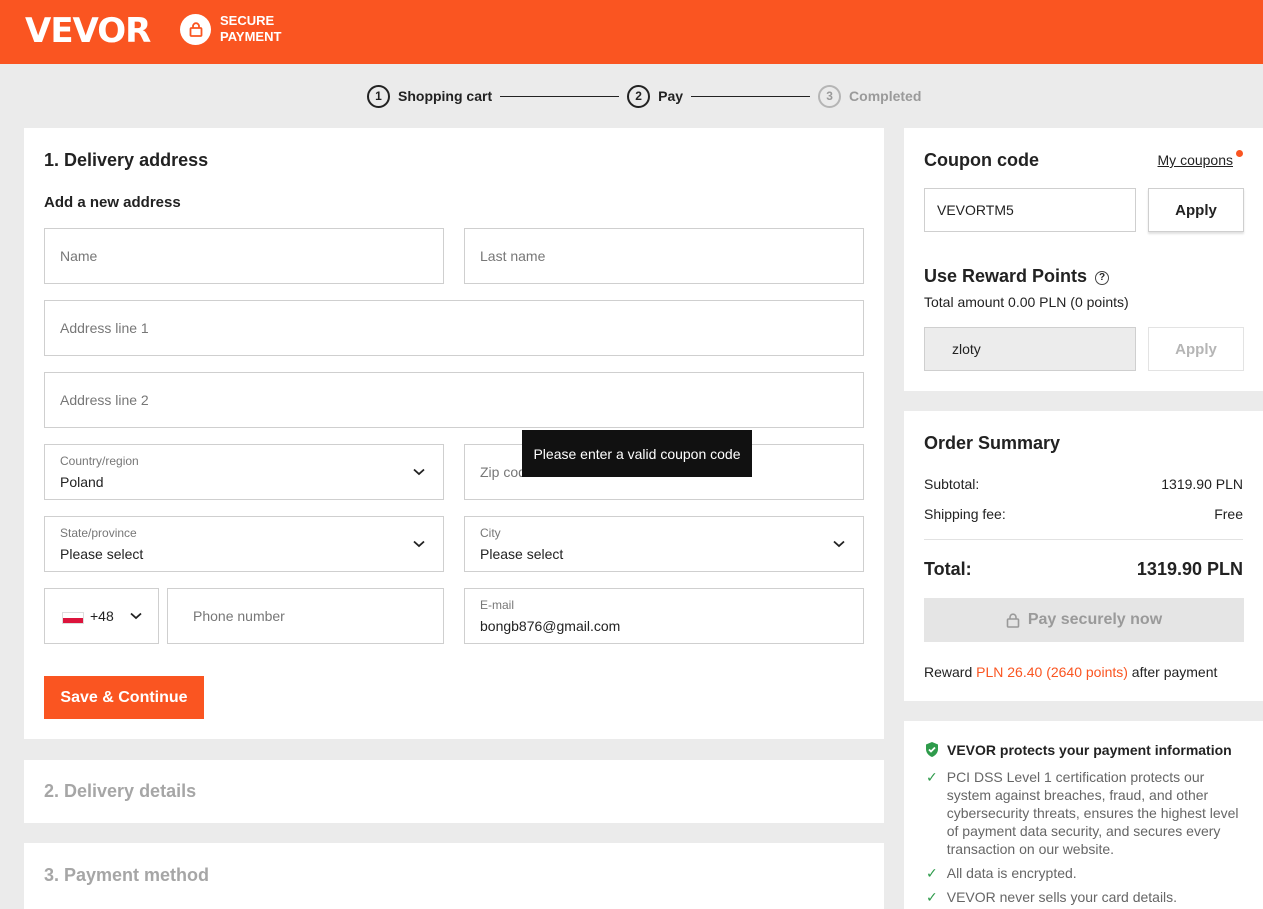 This screenshot has height=909, width=1263. What do you see at coordinates (88, 31) in the screenshot?
I see `vevor-logo: VEVOR` at bounding box center [88, 31].